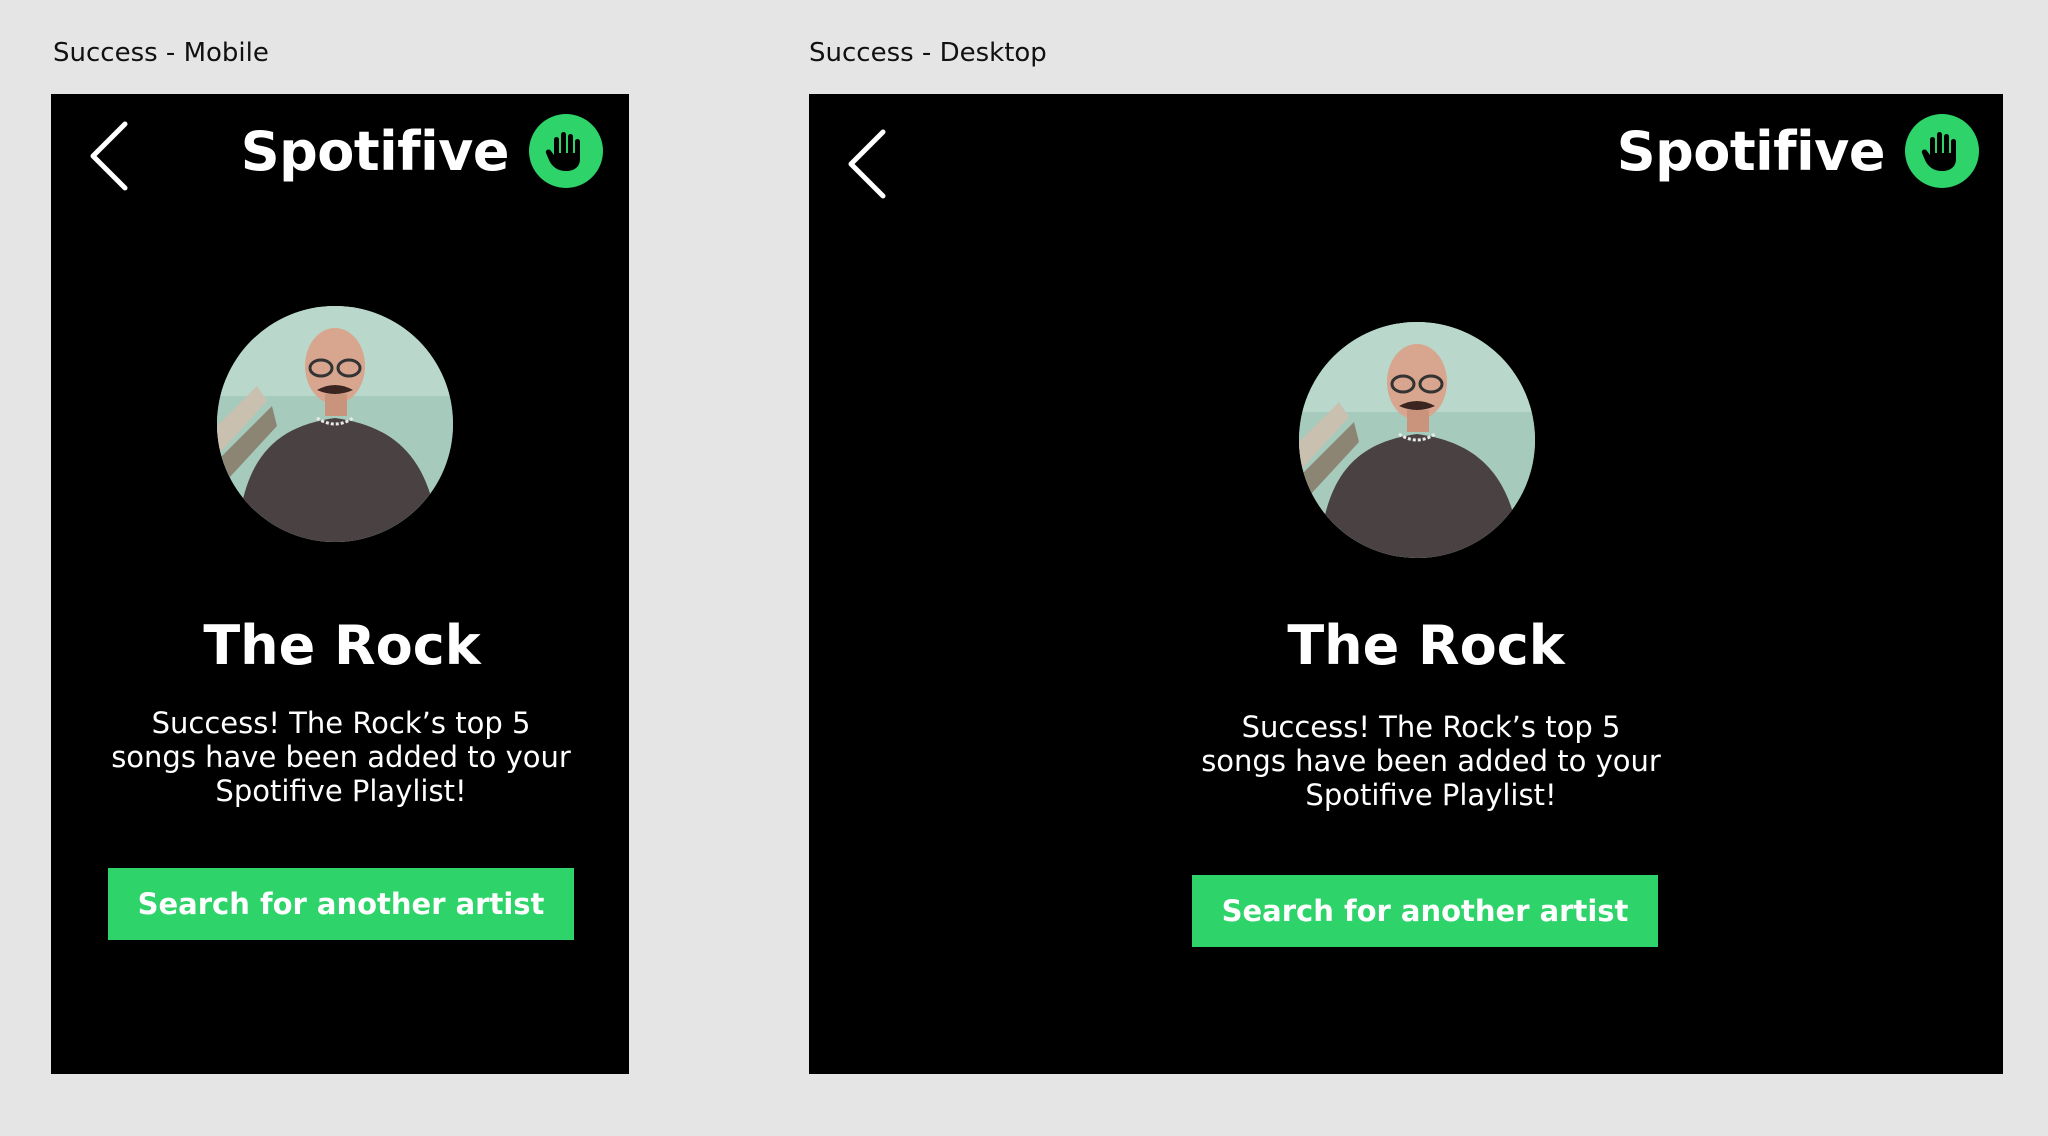 This screenshot has height=1136, width=2048. I want to click on frame-label-desktop: Success - Desktop, so click(928, 53).